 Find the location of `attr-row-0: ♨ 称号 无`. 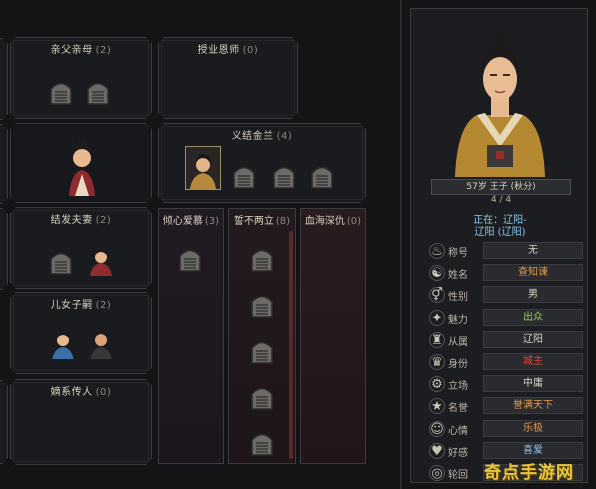

attr-row-0: ♨ 称号 无 is located at coordinates (506, 251).